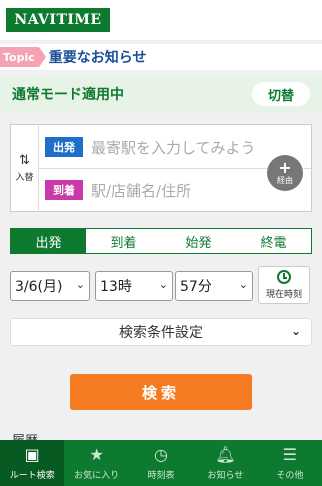 Image resolution: width=322 pixels, height=486 pixels. Describe the element at coordinates (225, 454) in the screenshot. I see `bell-icon: 🔔︎` at that location.